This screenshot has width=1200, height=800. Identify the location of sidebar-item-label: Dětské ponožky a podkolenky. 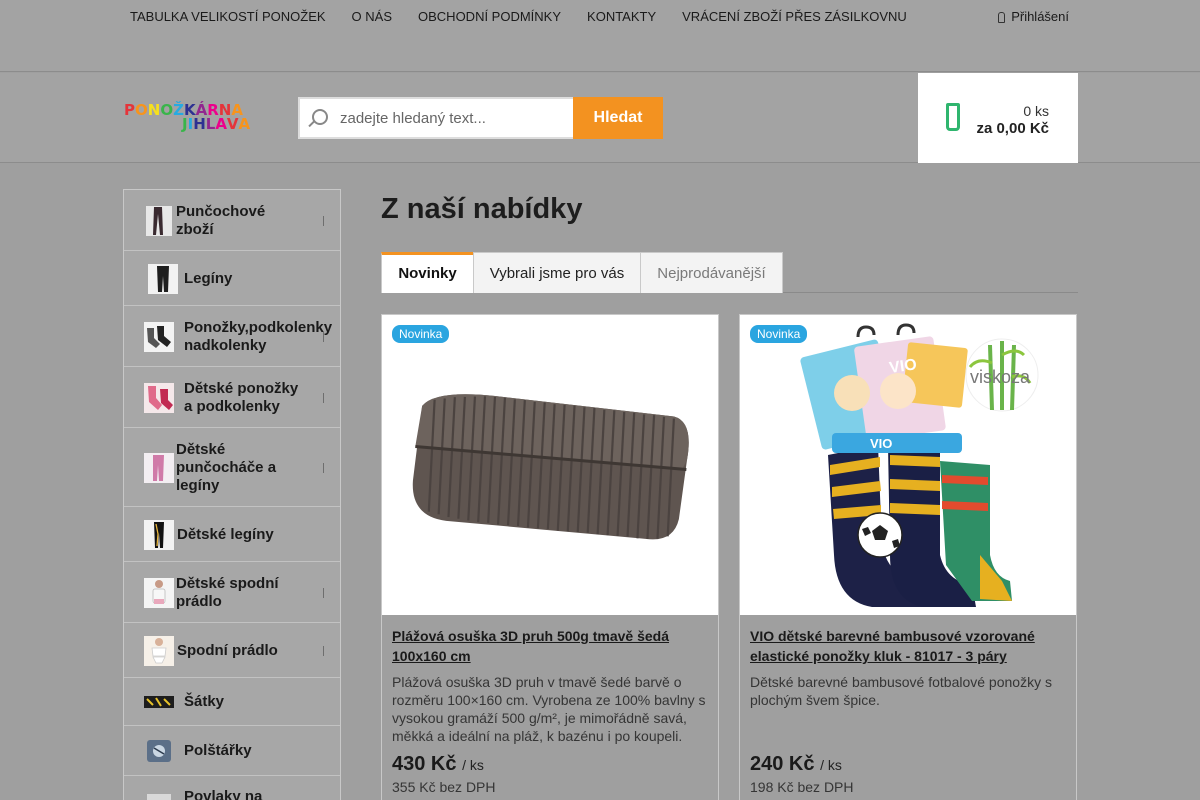
(241, 397).